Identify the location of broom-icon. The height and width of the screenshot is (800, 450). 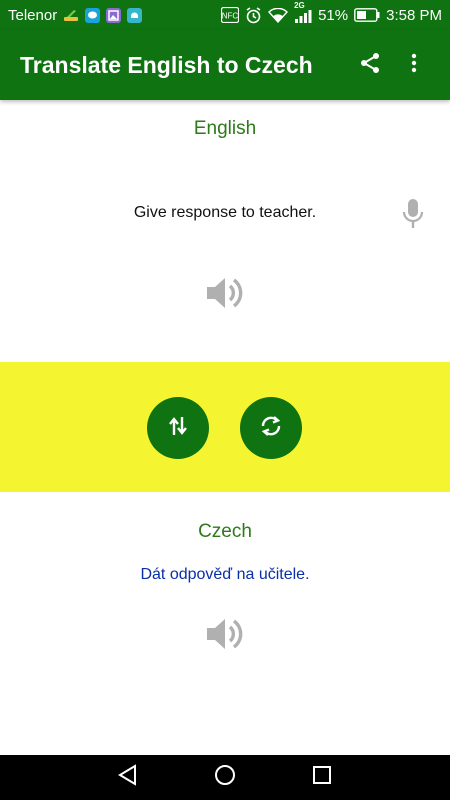
(71, 15).